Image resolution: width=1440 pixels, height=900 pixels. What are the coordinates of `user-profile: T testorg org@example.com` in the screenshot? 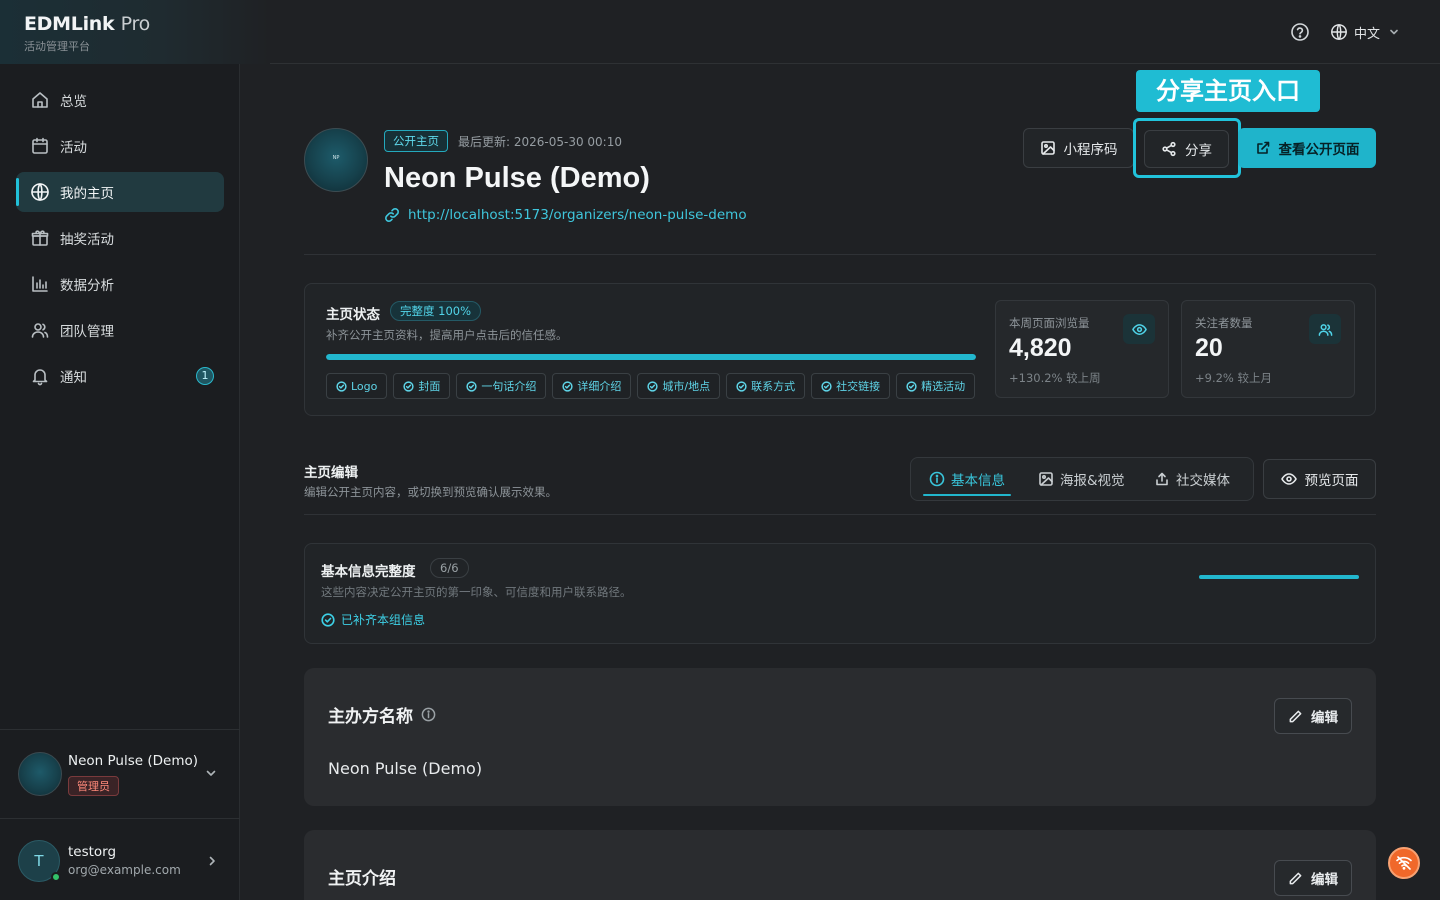 It's located at (120, 862).